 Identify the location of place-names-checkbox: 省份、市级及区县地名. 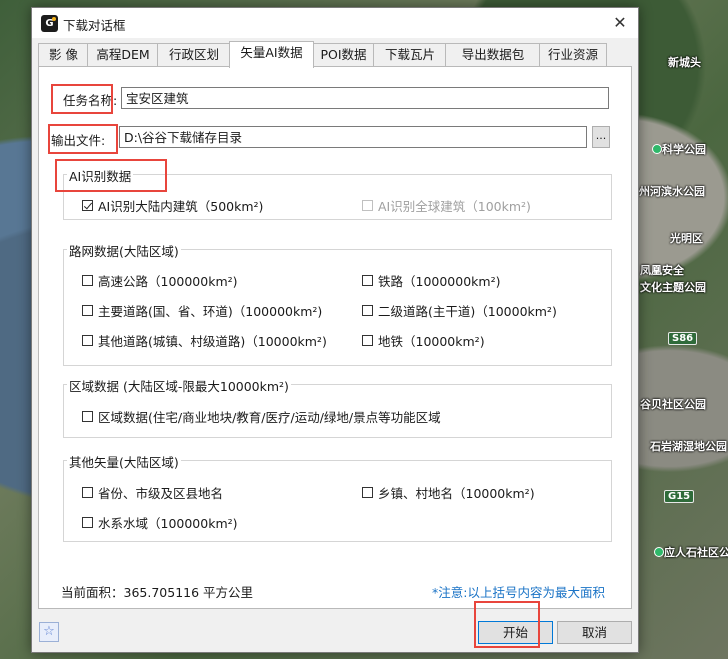
(152, 492).